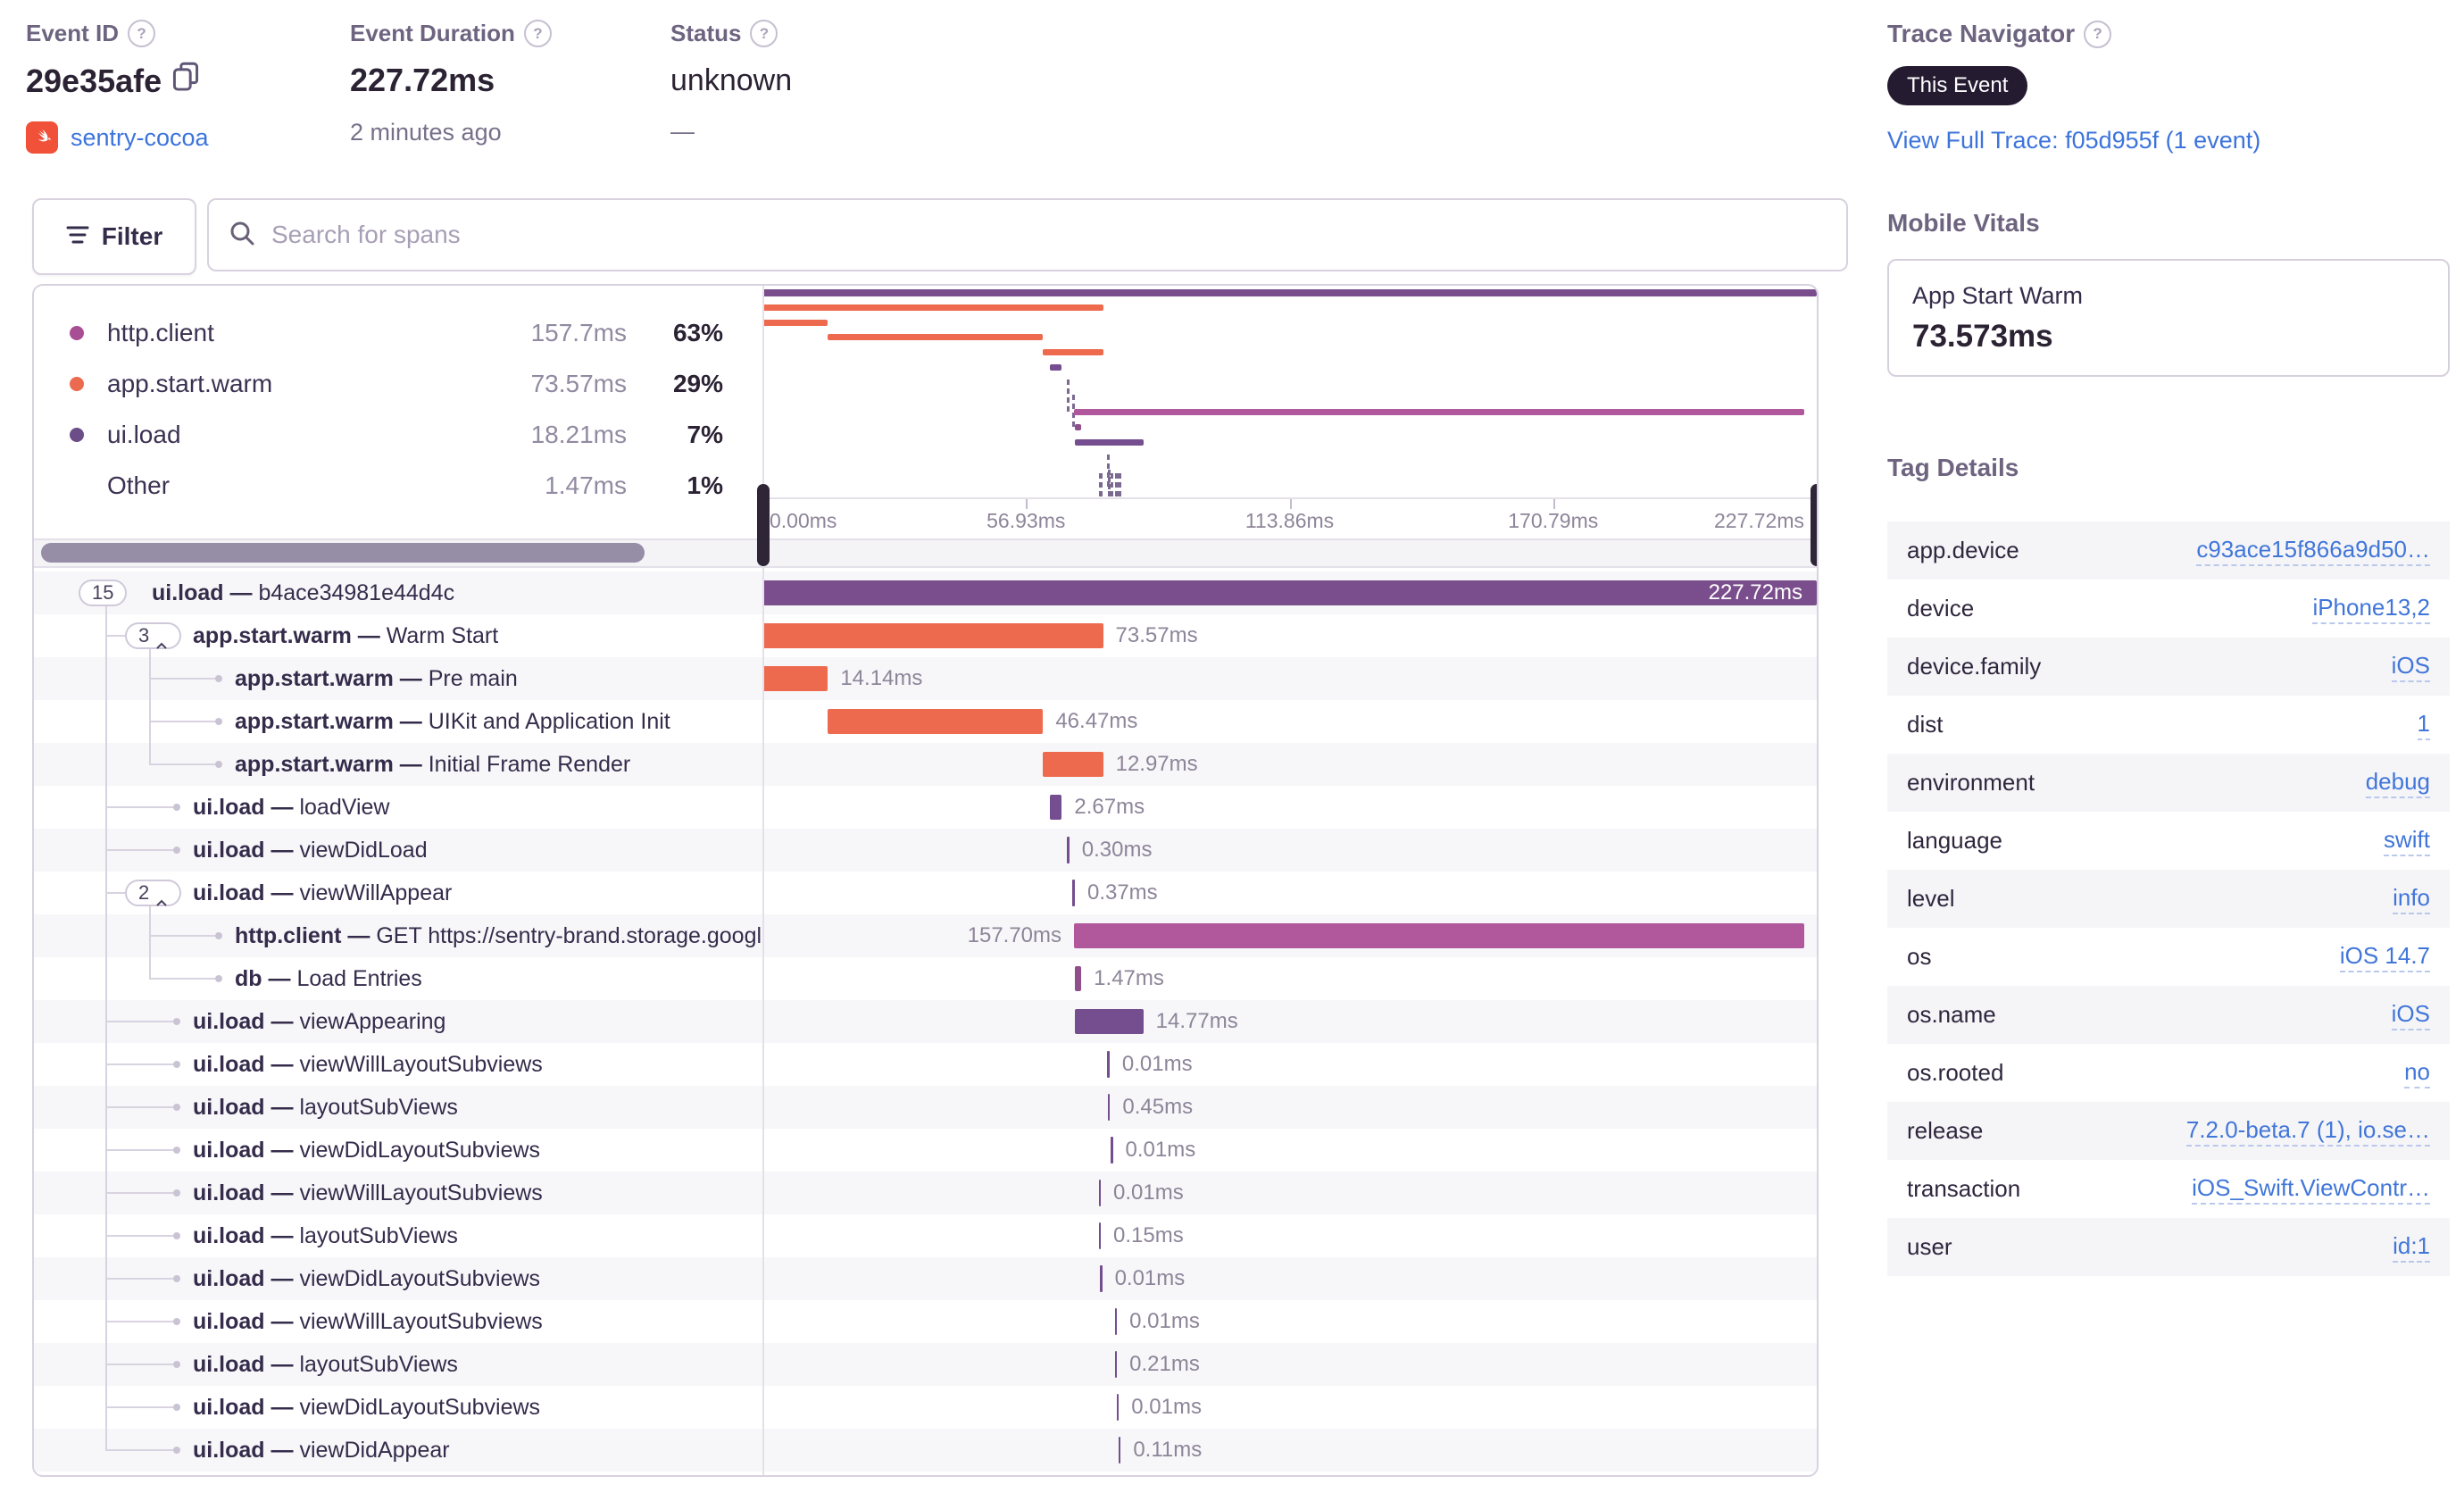  What do you see at coordinates (697, 383) in the screenshot?
I see `legend-percentage: 29%` at bounding box center [697, 383].